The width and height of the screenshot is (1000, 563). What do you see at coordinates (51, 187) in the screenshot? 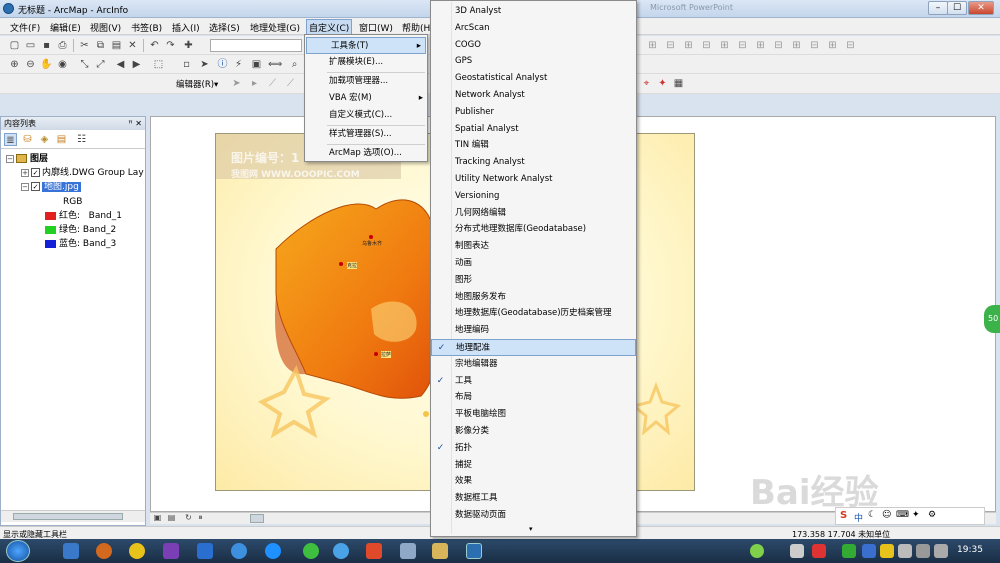
I see `toc-layer-jpg: − ✓ 地图.jpg` at bounding box center [51, 187].